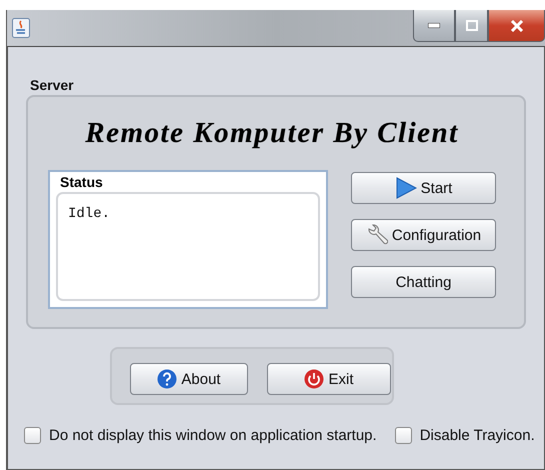  I want to click on group-label: Server, so click(52, 85).